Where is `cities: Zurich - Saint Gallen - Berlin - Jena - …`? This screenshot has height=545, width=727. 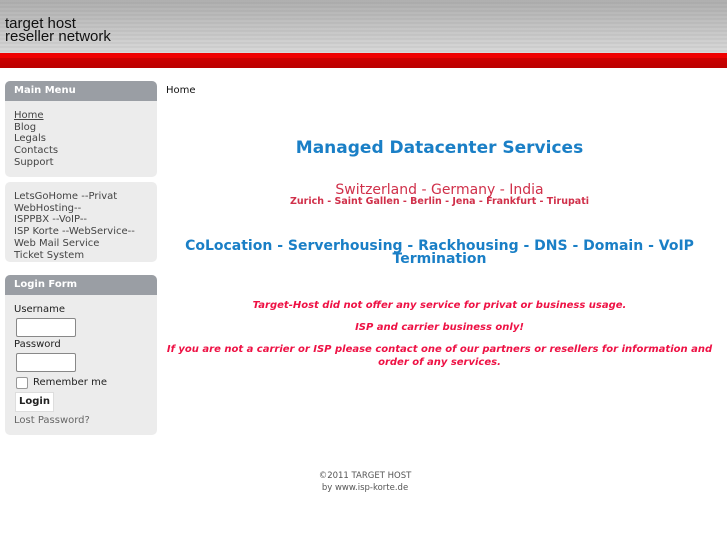 cities: Zurich - Saint Gallen - Berlin - Jena - … is located at coordinates (439, 201).